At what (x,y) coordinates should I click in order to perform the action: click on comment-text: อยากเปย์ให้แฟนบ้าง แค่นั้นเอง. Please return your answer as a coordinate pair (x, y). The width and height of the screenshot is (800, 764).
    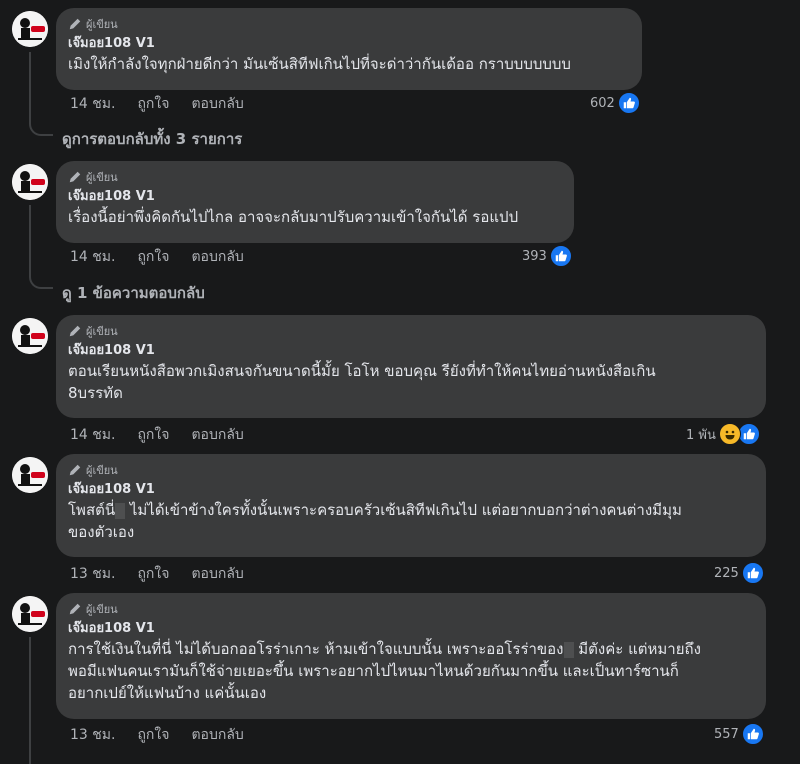
    Looking at the image, I should click on (167, 693).